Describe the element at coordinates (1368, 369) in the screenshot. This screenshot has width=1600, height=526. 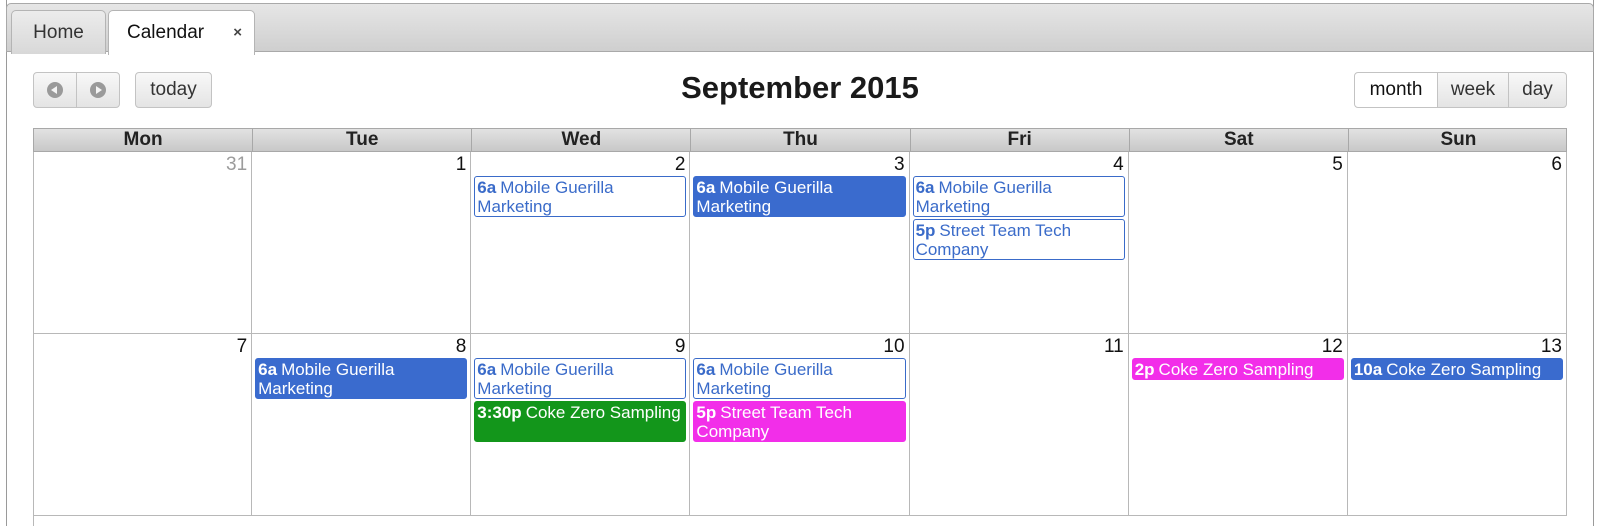
I see `event-time: 10a` at that location.